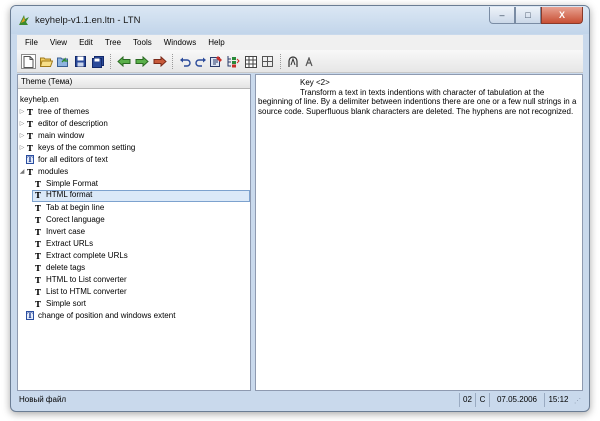  What do you see at coordinates (300, 400) in the screenshot?
I see `status-bar: Новый файл 02 C 07.05.2006 15:12 ⋰` at bounding box center [300, 400].